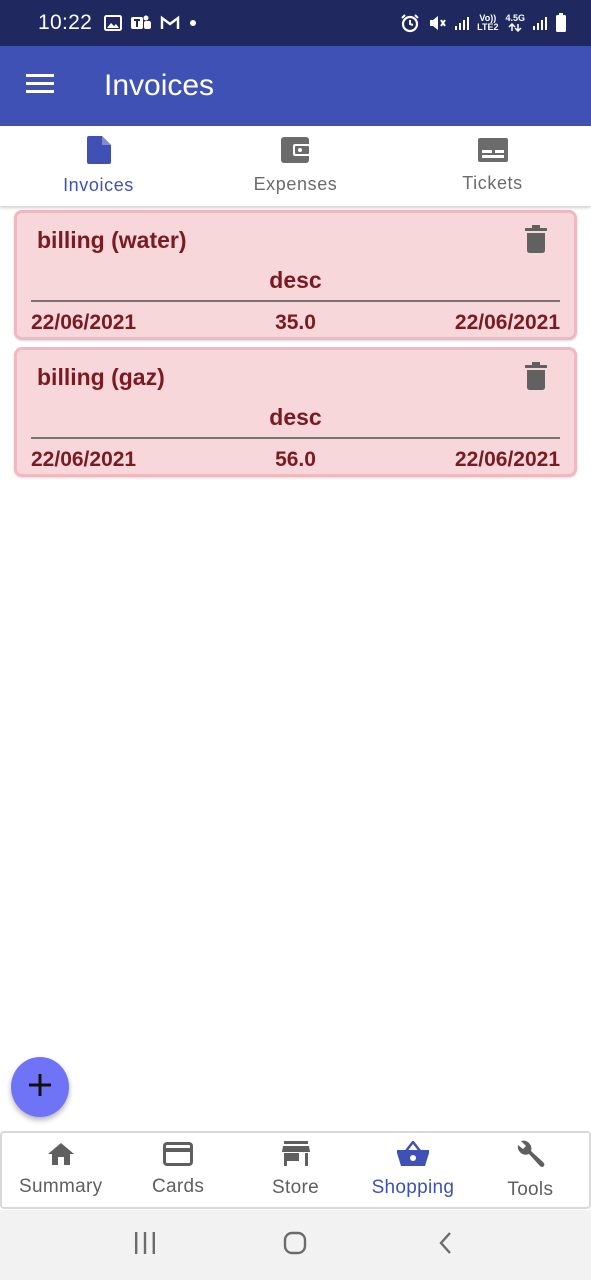  I want to click on notification-icons, so click(151, 23).